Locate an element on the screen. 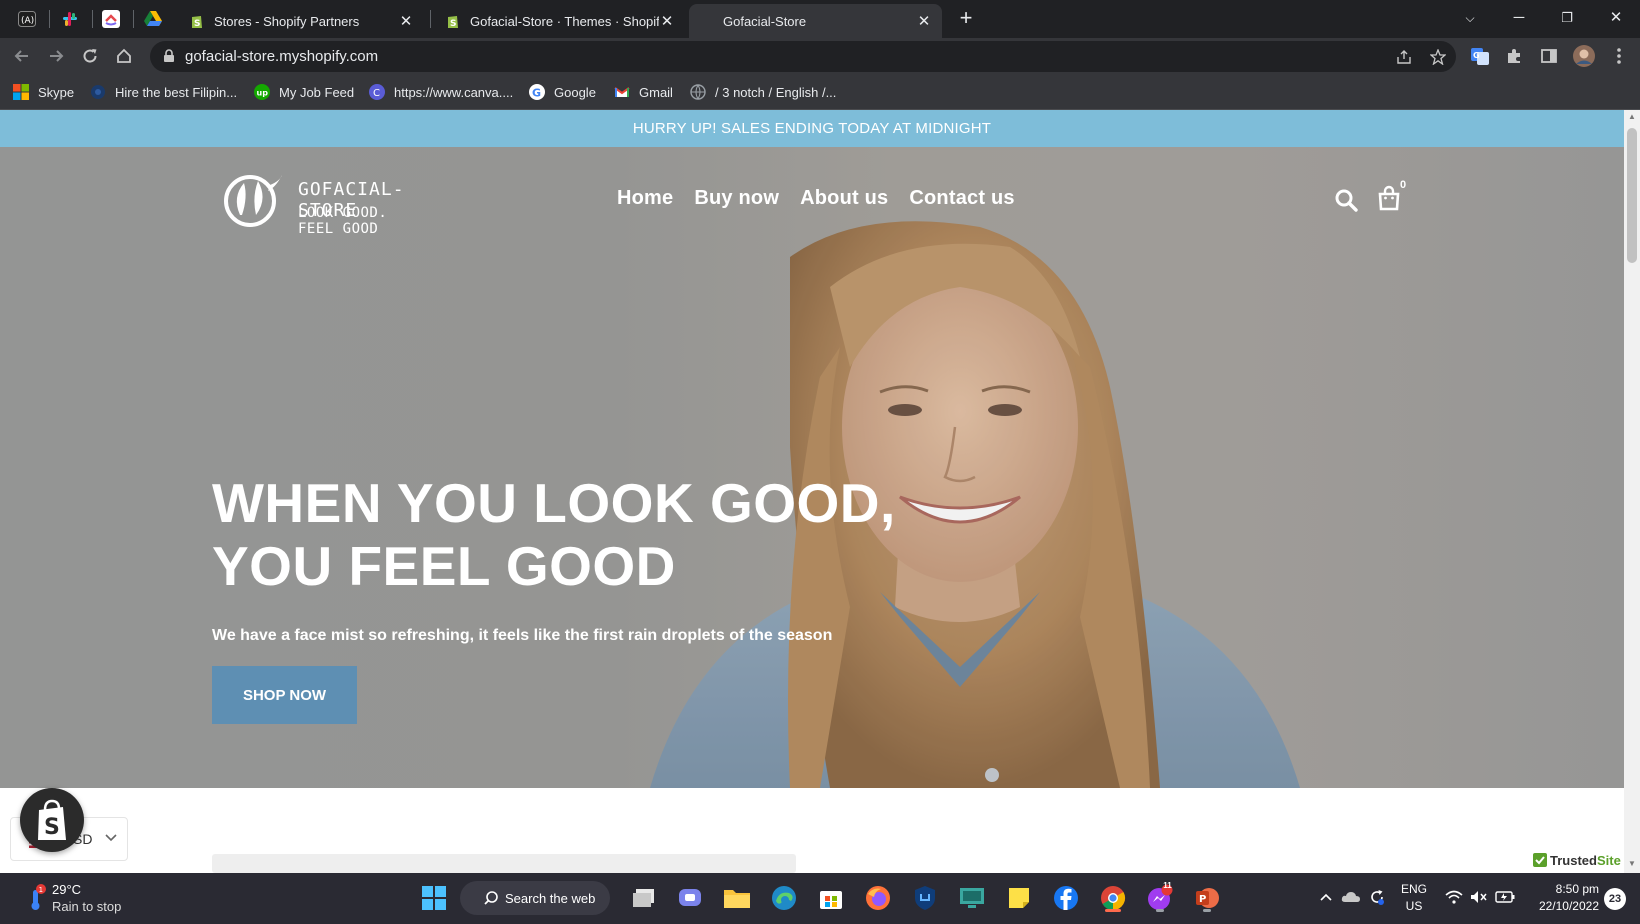 The width and height of the screenshot is (1640, 924). volume-muted-icon is located at coordinates (1479, 897).